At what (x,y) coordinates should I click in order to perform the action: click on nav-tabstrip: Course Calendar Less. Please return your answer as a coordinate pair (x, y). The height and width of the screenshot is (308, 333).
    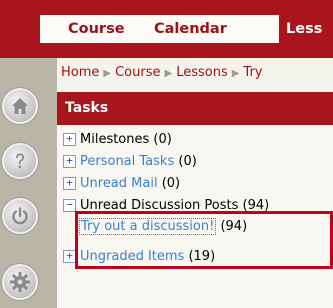
    Looking at the image, I should click on (186, 31).